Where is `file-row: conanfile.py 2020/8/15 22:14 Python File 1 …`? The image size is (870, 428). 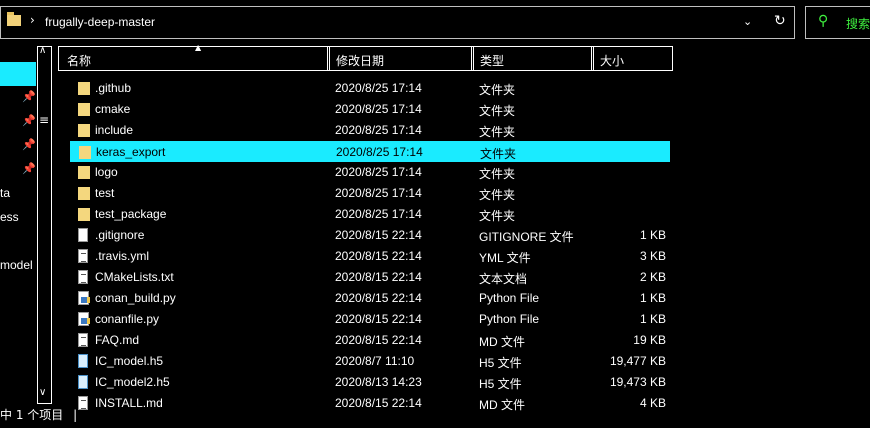
file-row: conanfile.py 2020/8/15 22:14 Python File 1 … is located at coordinates (370, 319).